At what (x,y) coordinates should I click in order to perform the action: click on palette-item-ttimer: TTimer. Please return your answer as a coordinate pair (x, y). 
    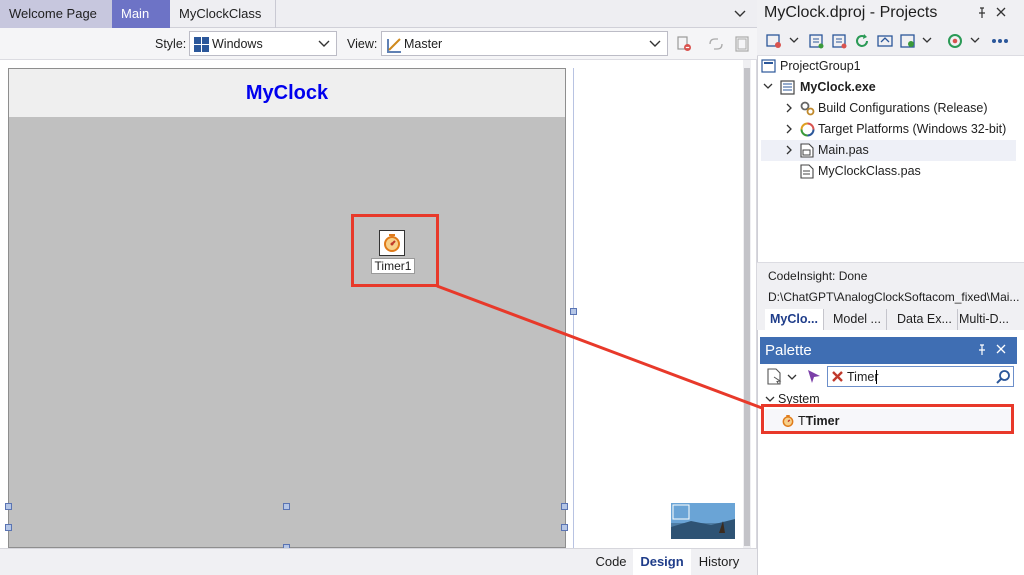
    Looking at the image, I should click on (889, 421).